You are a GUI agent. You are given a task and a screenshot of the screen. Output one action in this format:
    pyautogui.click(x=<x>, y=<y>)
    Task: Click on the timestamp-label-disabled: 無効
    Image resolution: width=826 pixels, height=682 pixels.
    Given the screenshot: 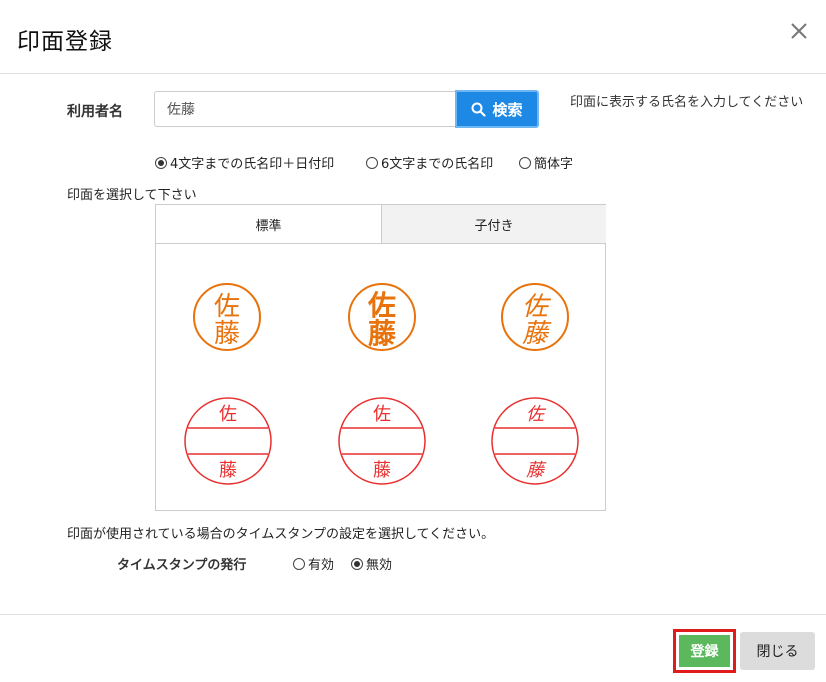 What is the action you would take?
    pyautogui.click(x=379, y=565)
    